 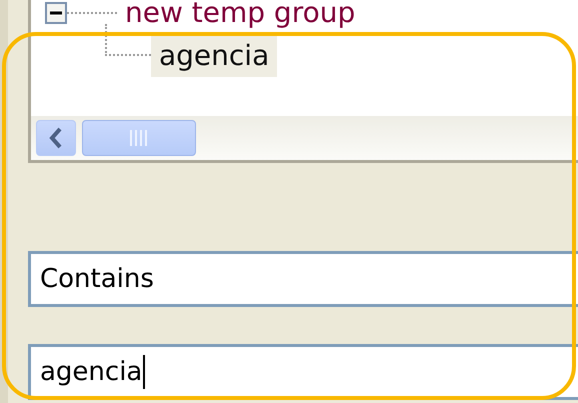 What do you see at coordinates (240, 17) in the screenshot?
I see `tree-item: new temp group` at bounding box center [240, 17].